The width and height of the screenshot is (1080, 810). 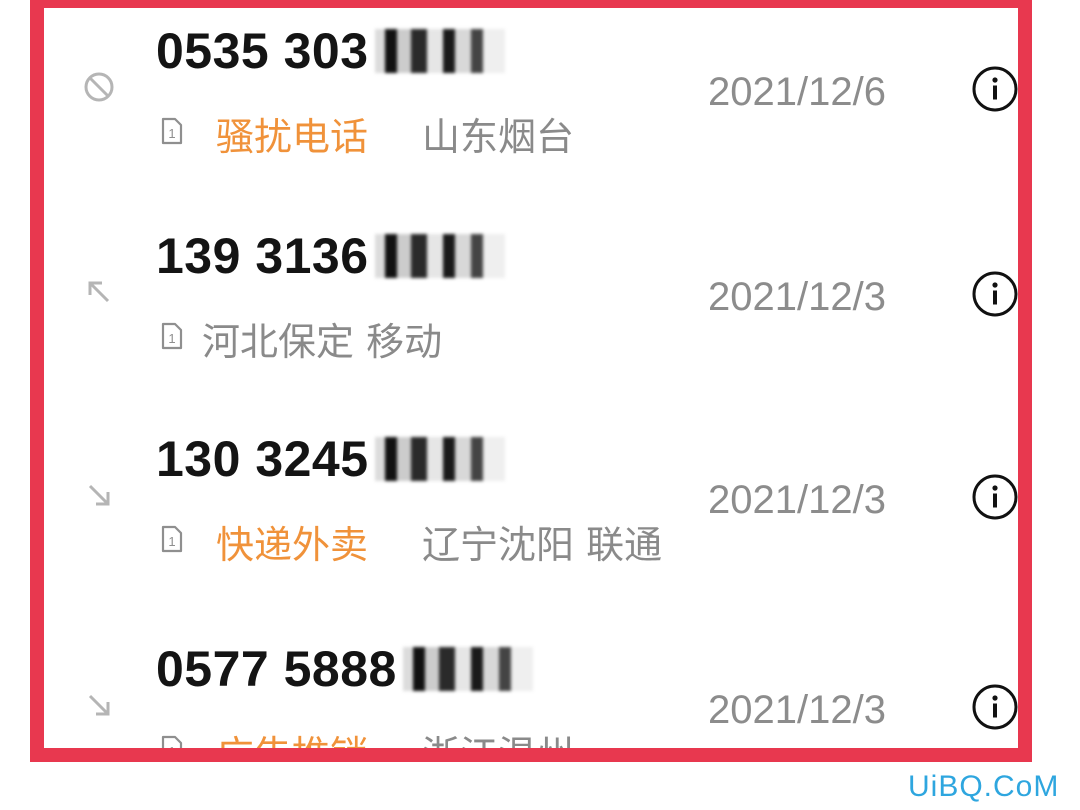 What do you see at coordinates (262, 459) in the screenshot?
I see `phone-number-text: 130 3245` at bounding box center [262, 459].